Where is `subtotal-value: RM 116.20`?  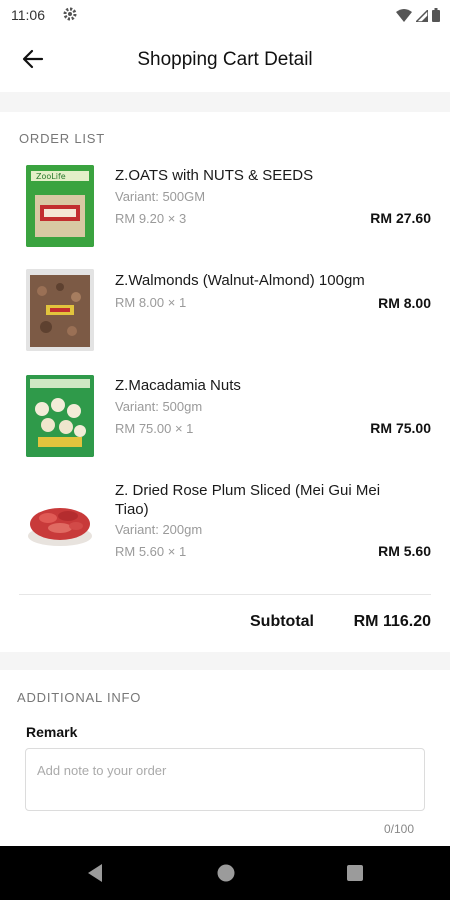
subtotal-value: RM 116.20 is located at coordinates (392, 621).